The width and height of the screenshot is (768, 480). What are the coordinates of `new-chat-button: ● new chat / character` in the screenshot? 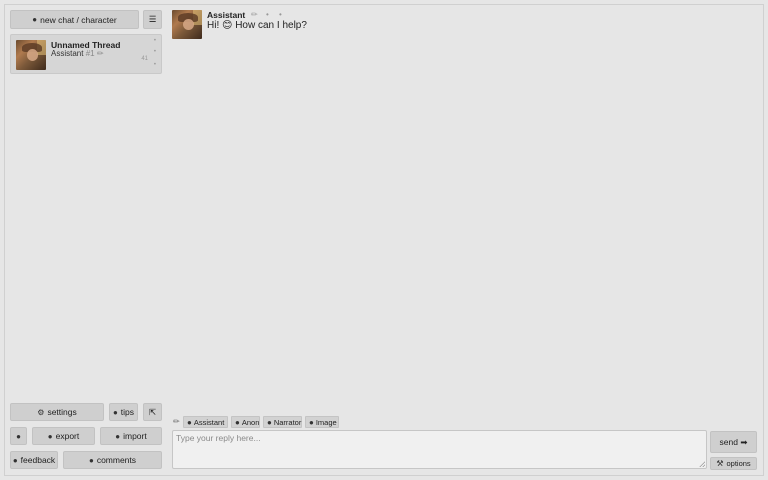 It's located at (74, 19).